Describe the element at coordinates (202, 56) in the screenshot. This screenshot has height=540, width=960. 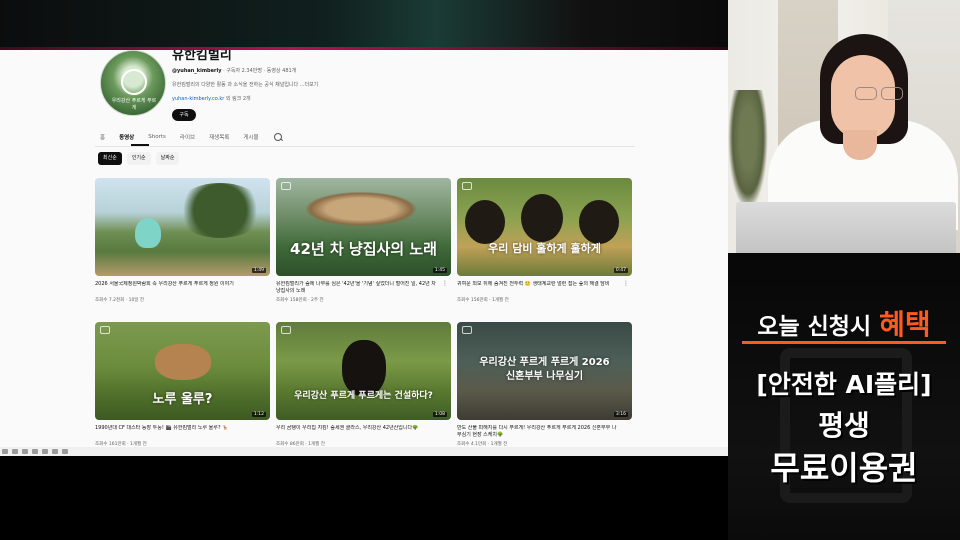
I see `channel-name: 유한킴벌리` at that location.